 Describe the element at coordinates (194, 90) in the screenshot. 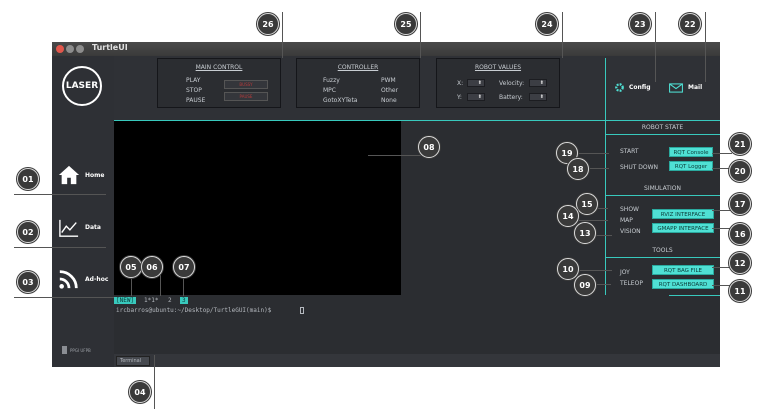

I see `stop-button: STOP` at that location.